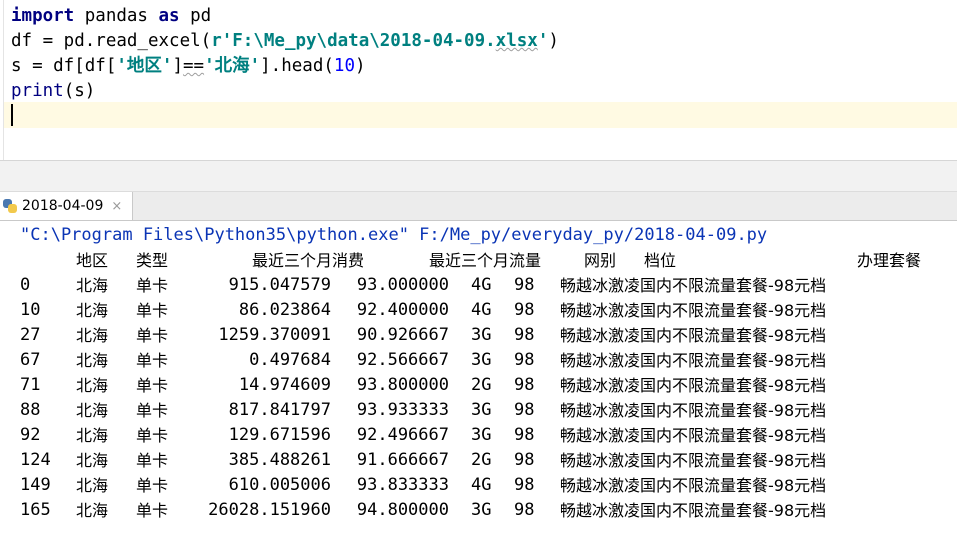 This screenshot has width=957, height=533. What do you see at coordinates (30, 310) in the screenshot?
I see `row-index: 10` at bounding box center [30, 310].